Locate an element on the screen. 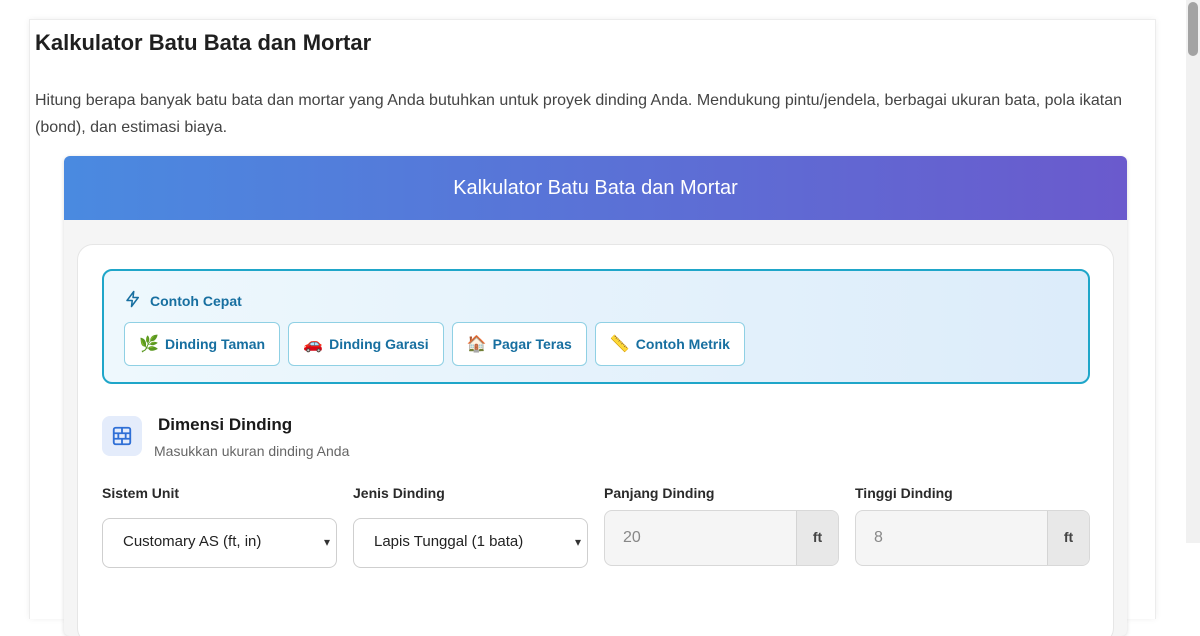 This screenshot has width=1200, height=636. wall-height-input: 8 ft is located at coordinates (972, 538).